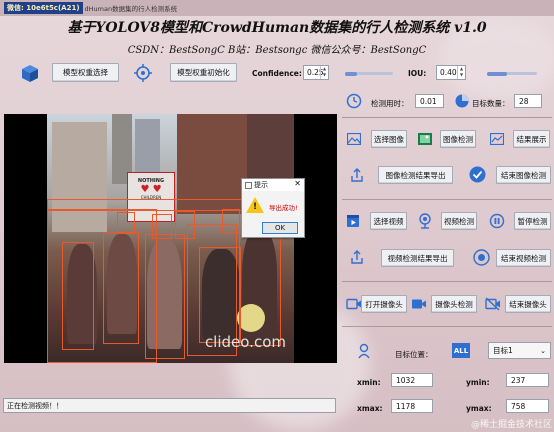  What do you see at coordinates (85, 72) in the screenshot?
I see `select-weights-button: 模型权重选择` at bounding box center [85, 72].